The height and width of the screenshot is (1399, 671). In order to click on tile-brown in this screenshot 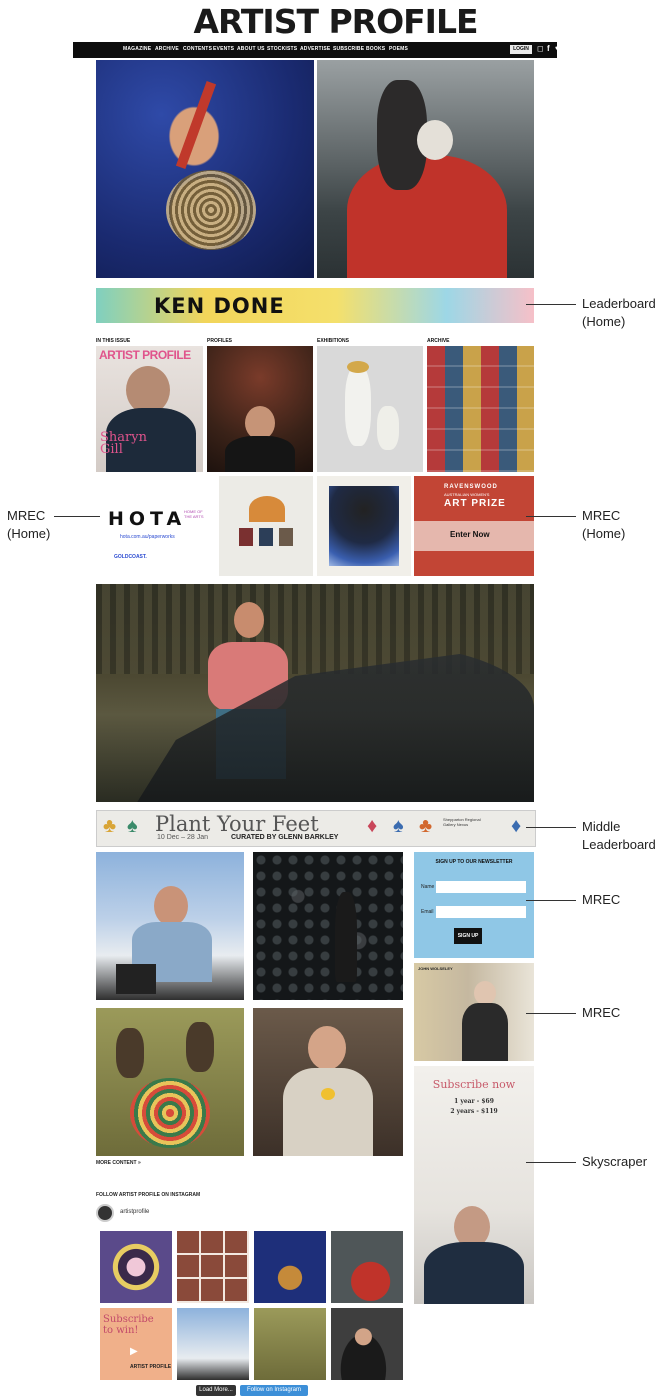, I will do `click(286, 537)`.